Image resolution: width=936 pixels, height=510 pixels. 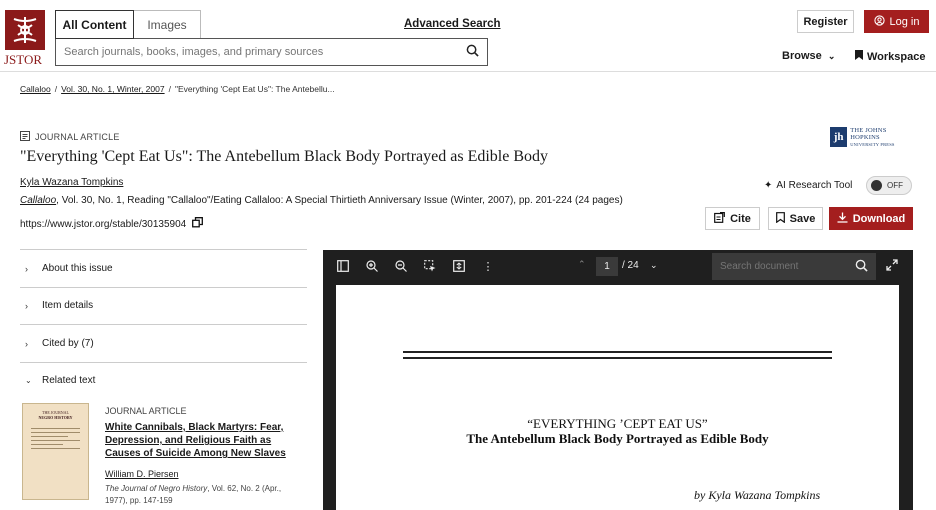 I want to click on header-divider, so click(x=468, y=71).